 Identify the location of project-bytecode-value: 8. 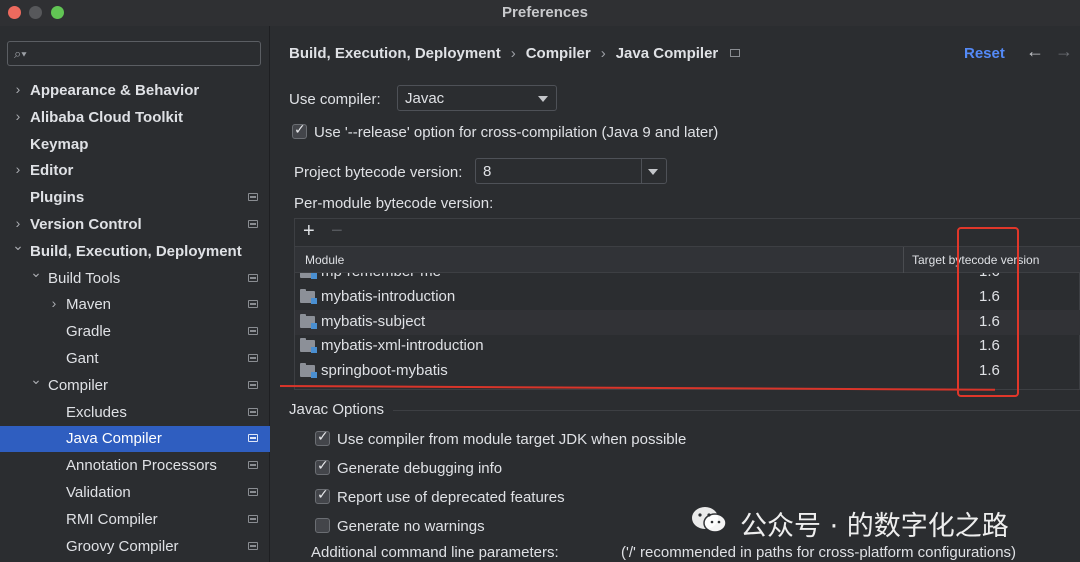
(487, 171).